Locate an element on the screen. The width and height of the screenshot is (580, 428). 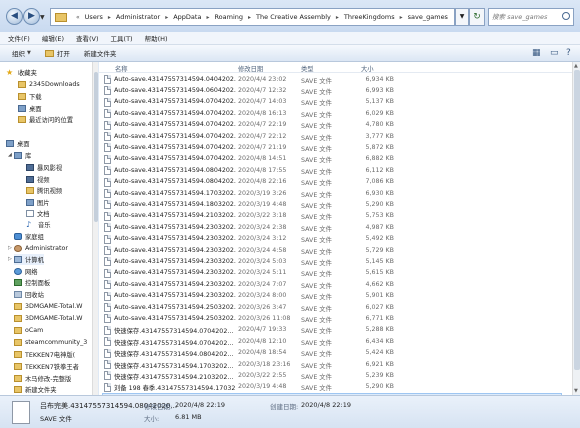
nav-network: 网络 is located at coordinates (26, 271).